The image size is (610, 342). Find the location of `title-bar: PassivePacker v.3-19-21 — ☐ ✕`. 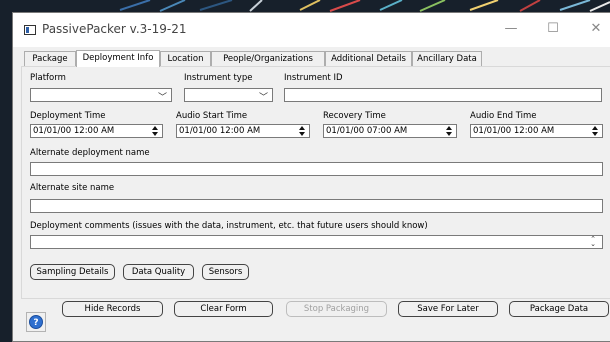

title-bar: PassivePacker v.3-19-21 — ☐ ✕ is located at coordinates (311, 30).